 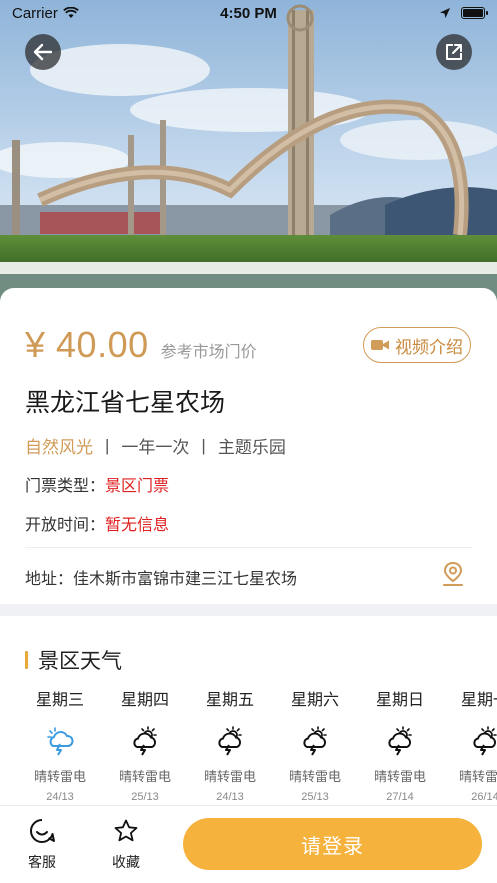 I want to click on ticket-price: ¥ 40.00, so click(x=87, y=344).